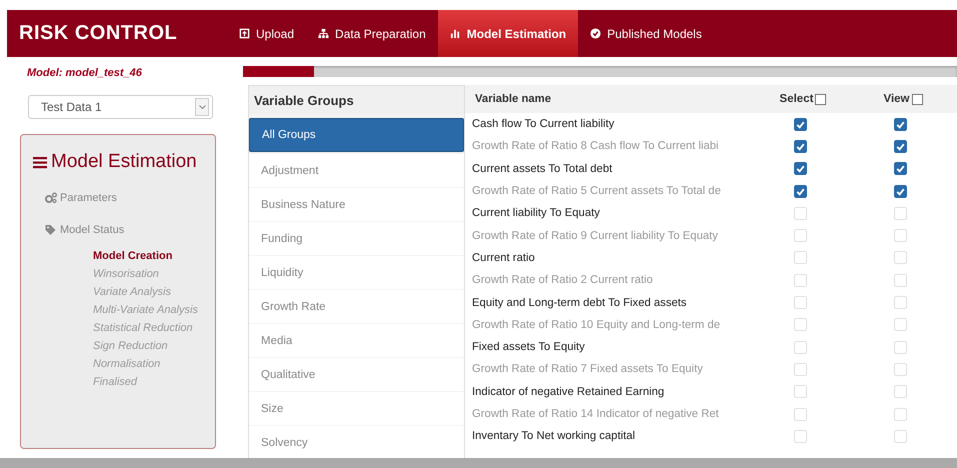 The width and height of the screenshot is (957, 468). I want to click on bar-chart-icon, so click(455, 33).